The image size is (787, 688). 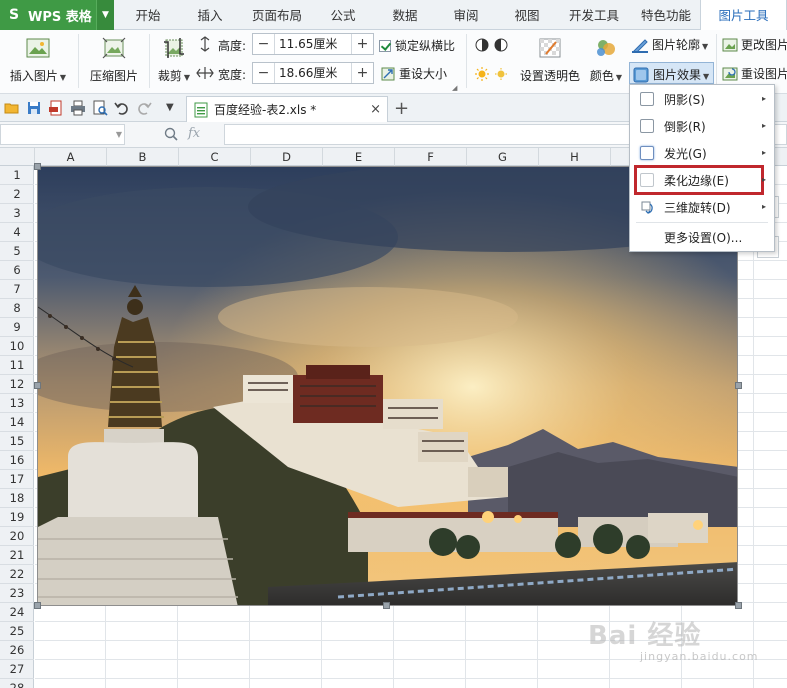 What do you see at coordinates (702, 99) in the screenshot?
I see `menu-item-shadow: 阴影(S) ▸` at bounding box center [702, 99].